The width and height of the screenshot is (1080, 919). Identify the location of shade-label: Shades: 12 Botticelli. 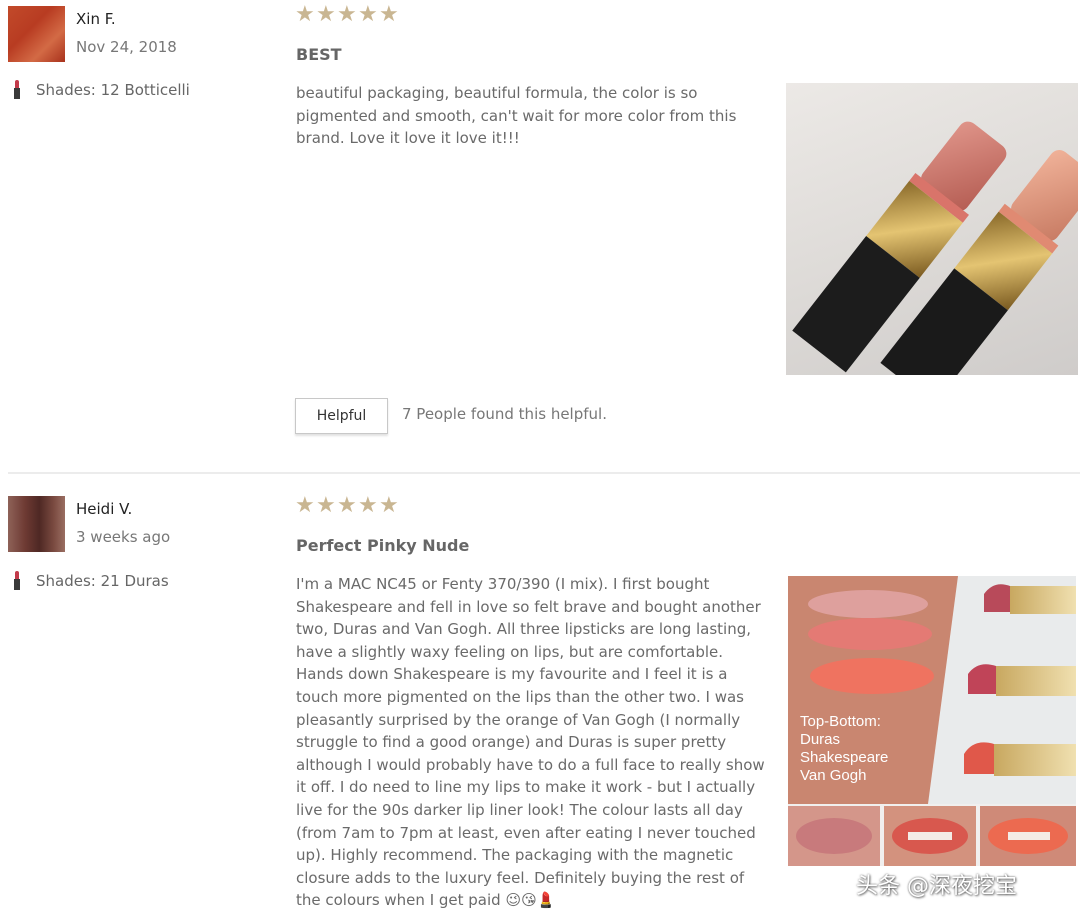
(101, 90).